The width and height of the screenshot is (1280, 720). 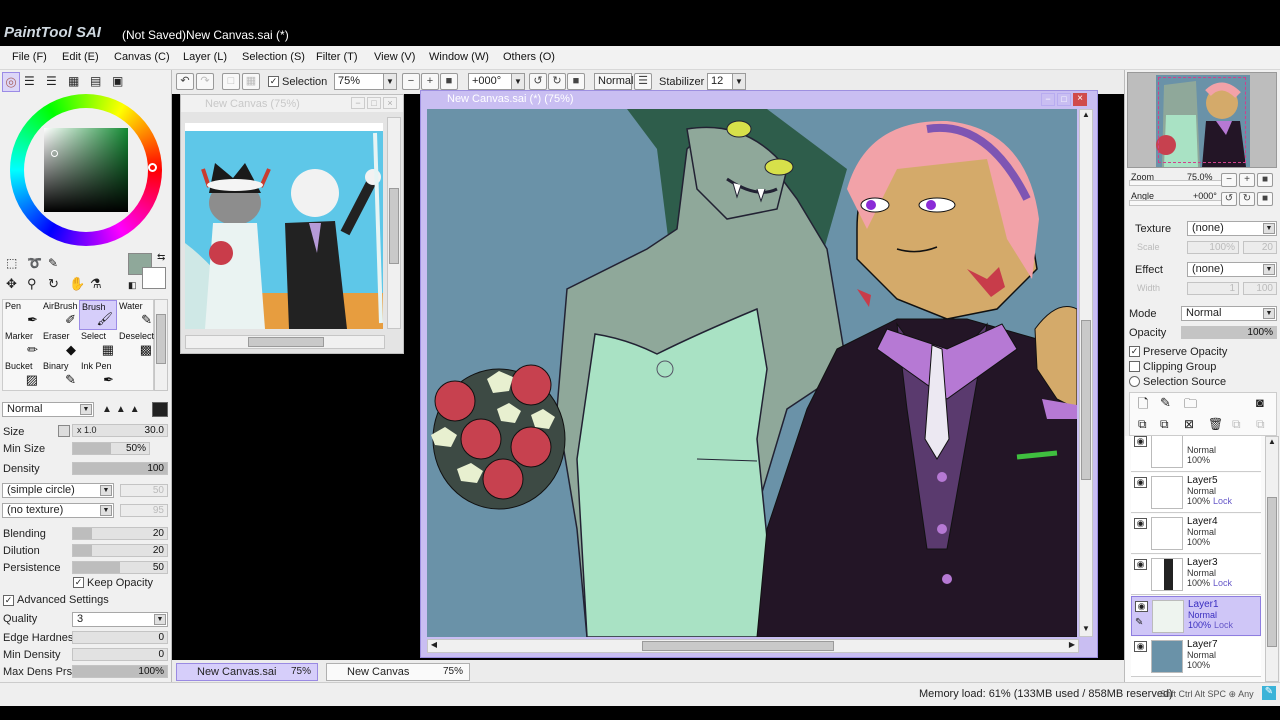 What do you see at coordinates (1196, 616) in the screenshot?
I see `layer-row-selected: ◉ ✎ Layer1 Normal 100% Lock` at bounding box center [1196, 616].